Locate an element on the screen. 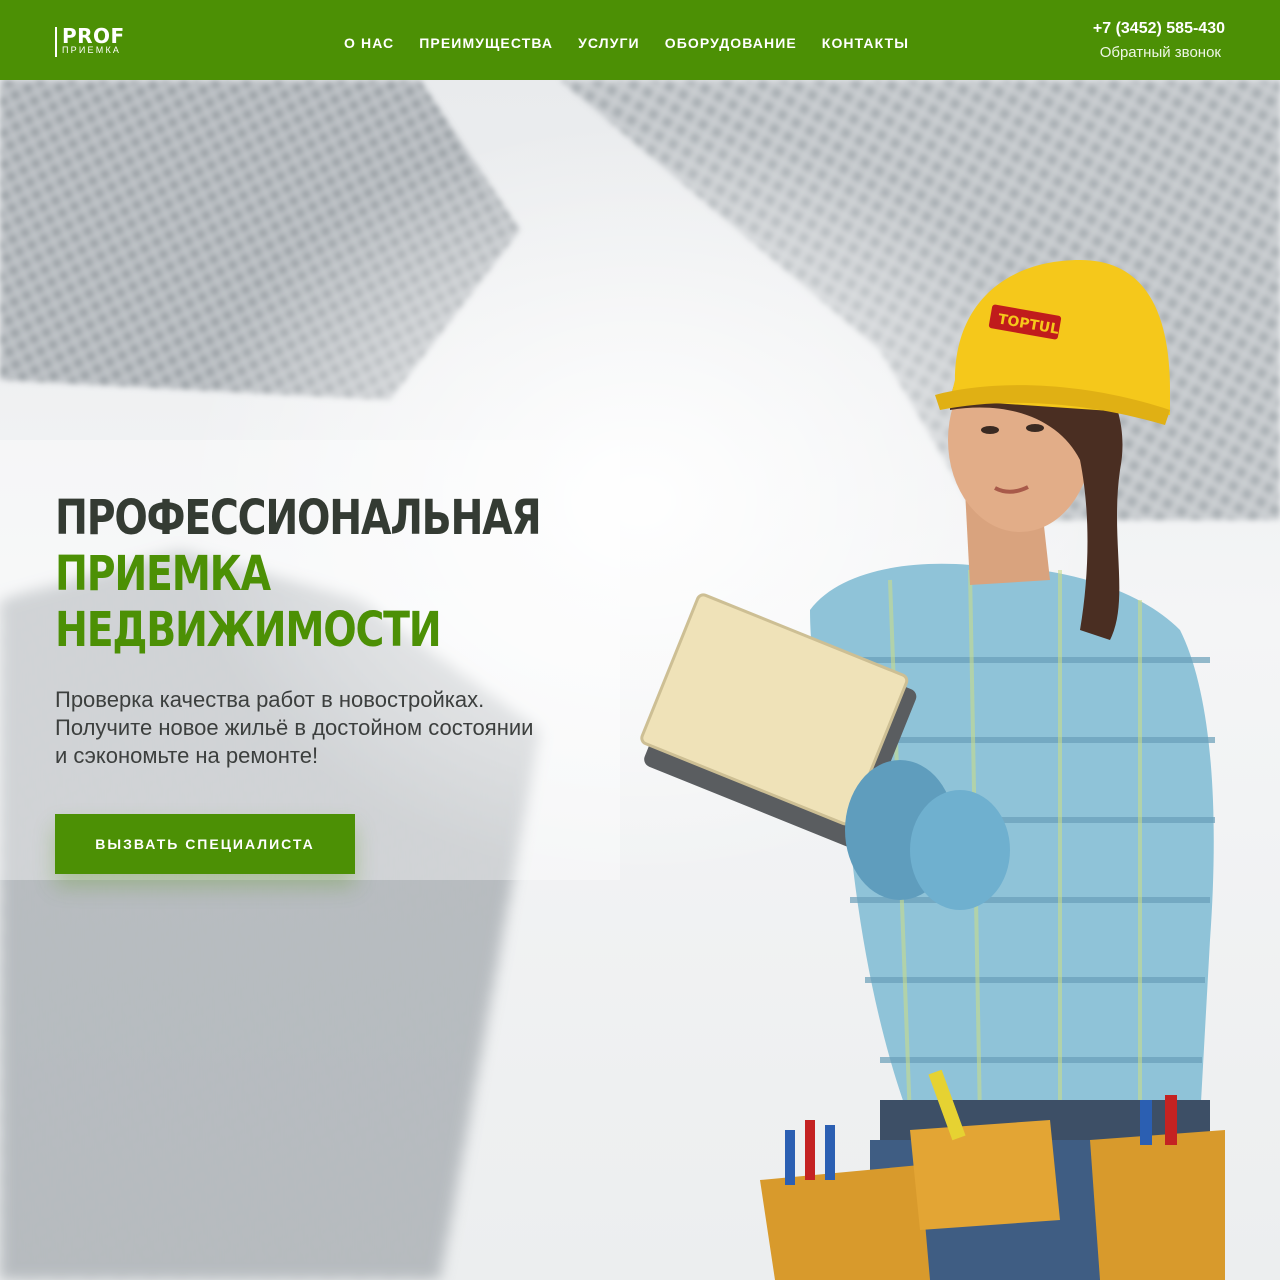 This screenshot has width=1280, height=1280. callback-link: Обратный звонок is located at coordinates (1160, 53).